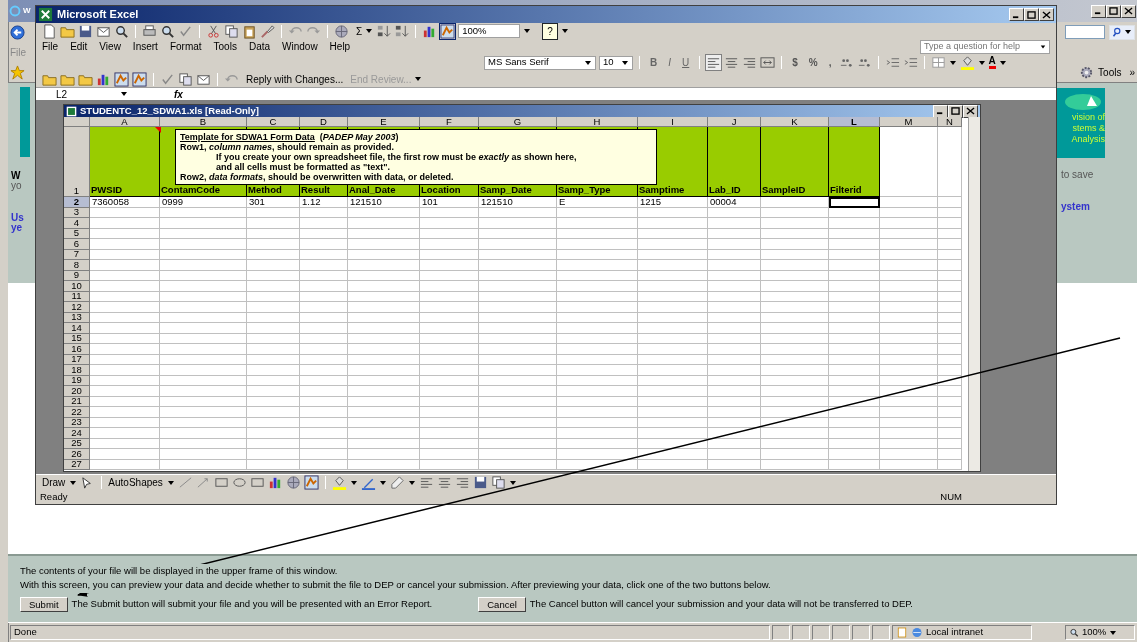 This screenshot has width=1137, height=642. I want to click on row-header: 5, so click(77, 233).